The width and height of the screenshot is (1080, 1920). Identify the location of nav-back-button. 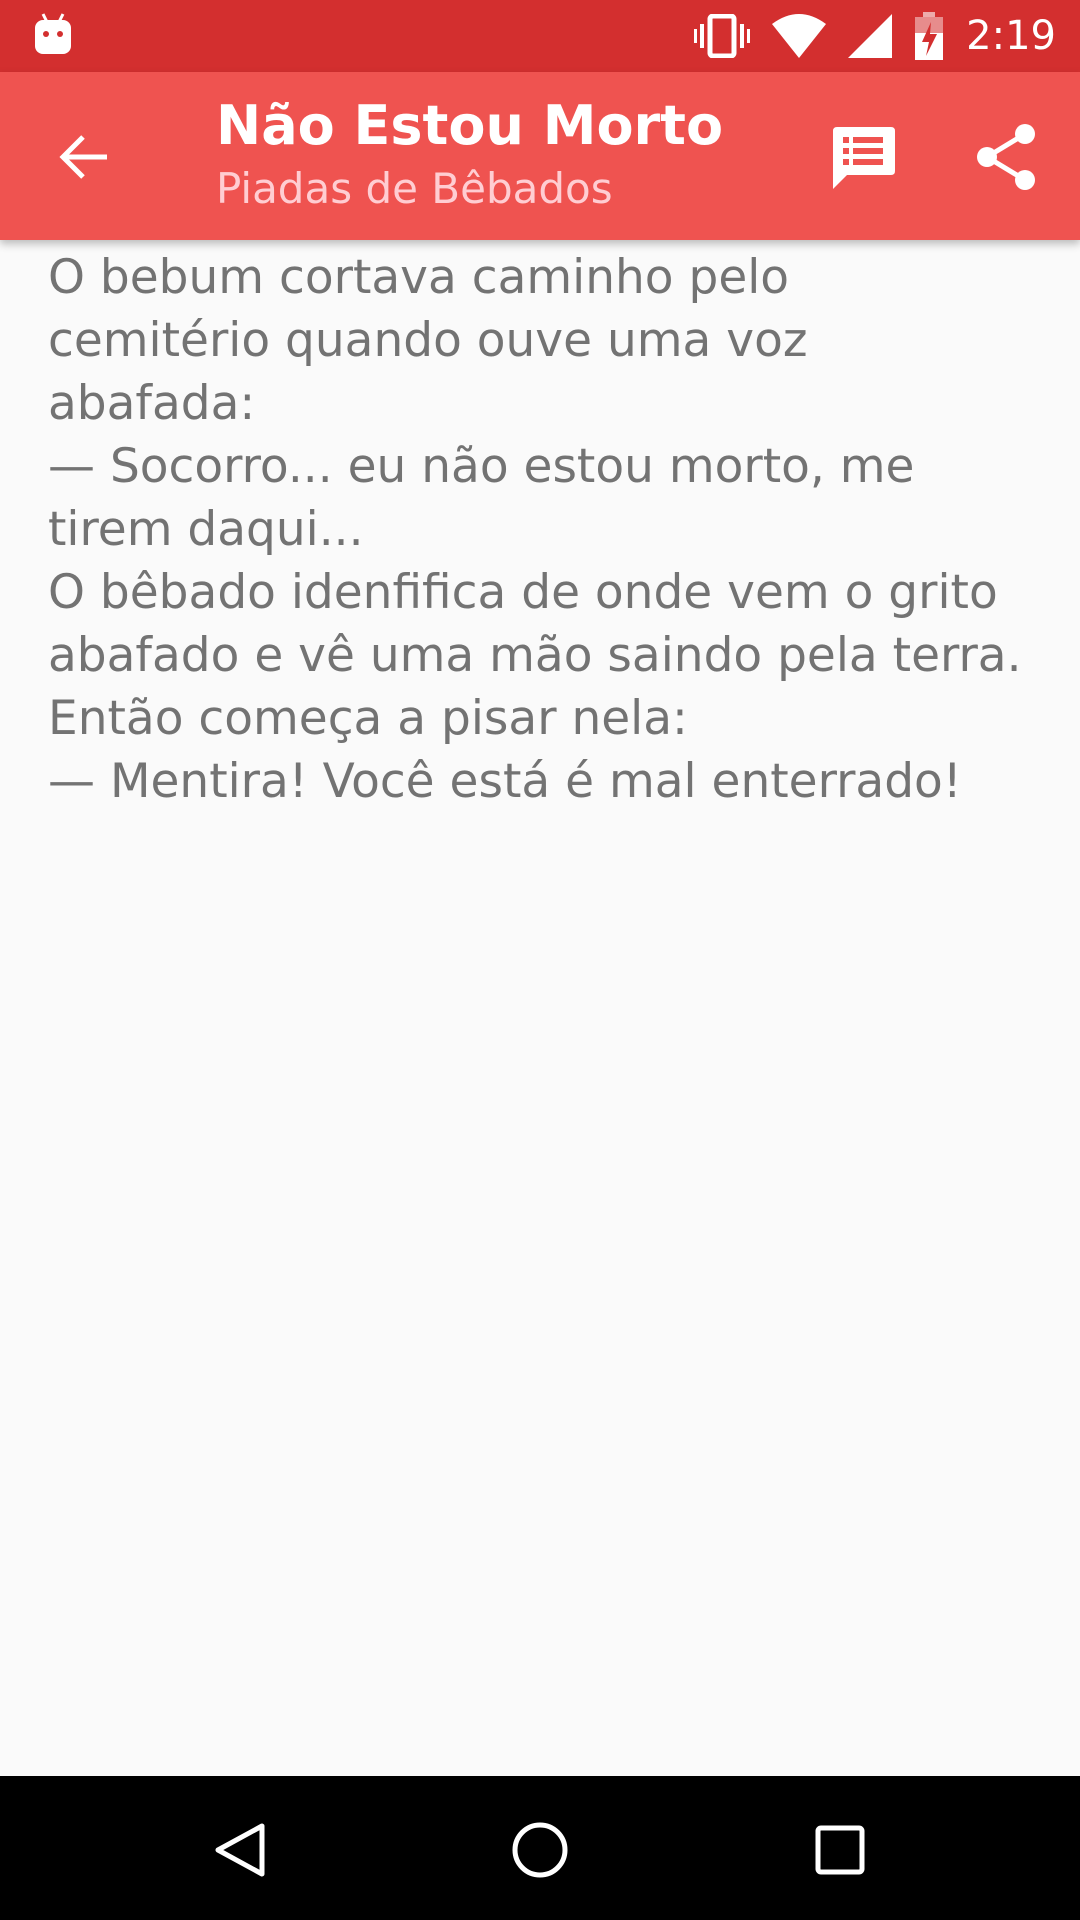
(240, 1850).